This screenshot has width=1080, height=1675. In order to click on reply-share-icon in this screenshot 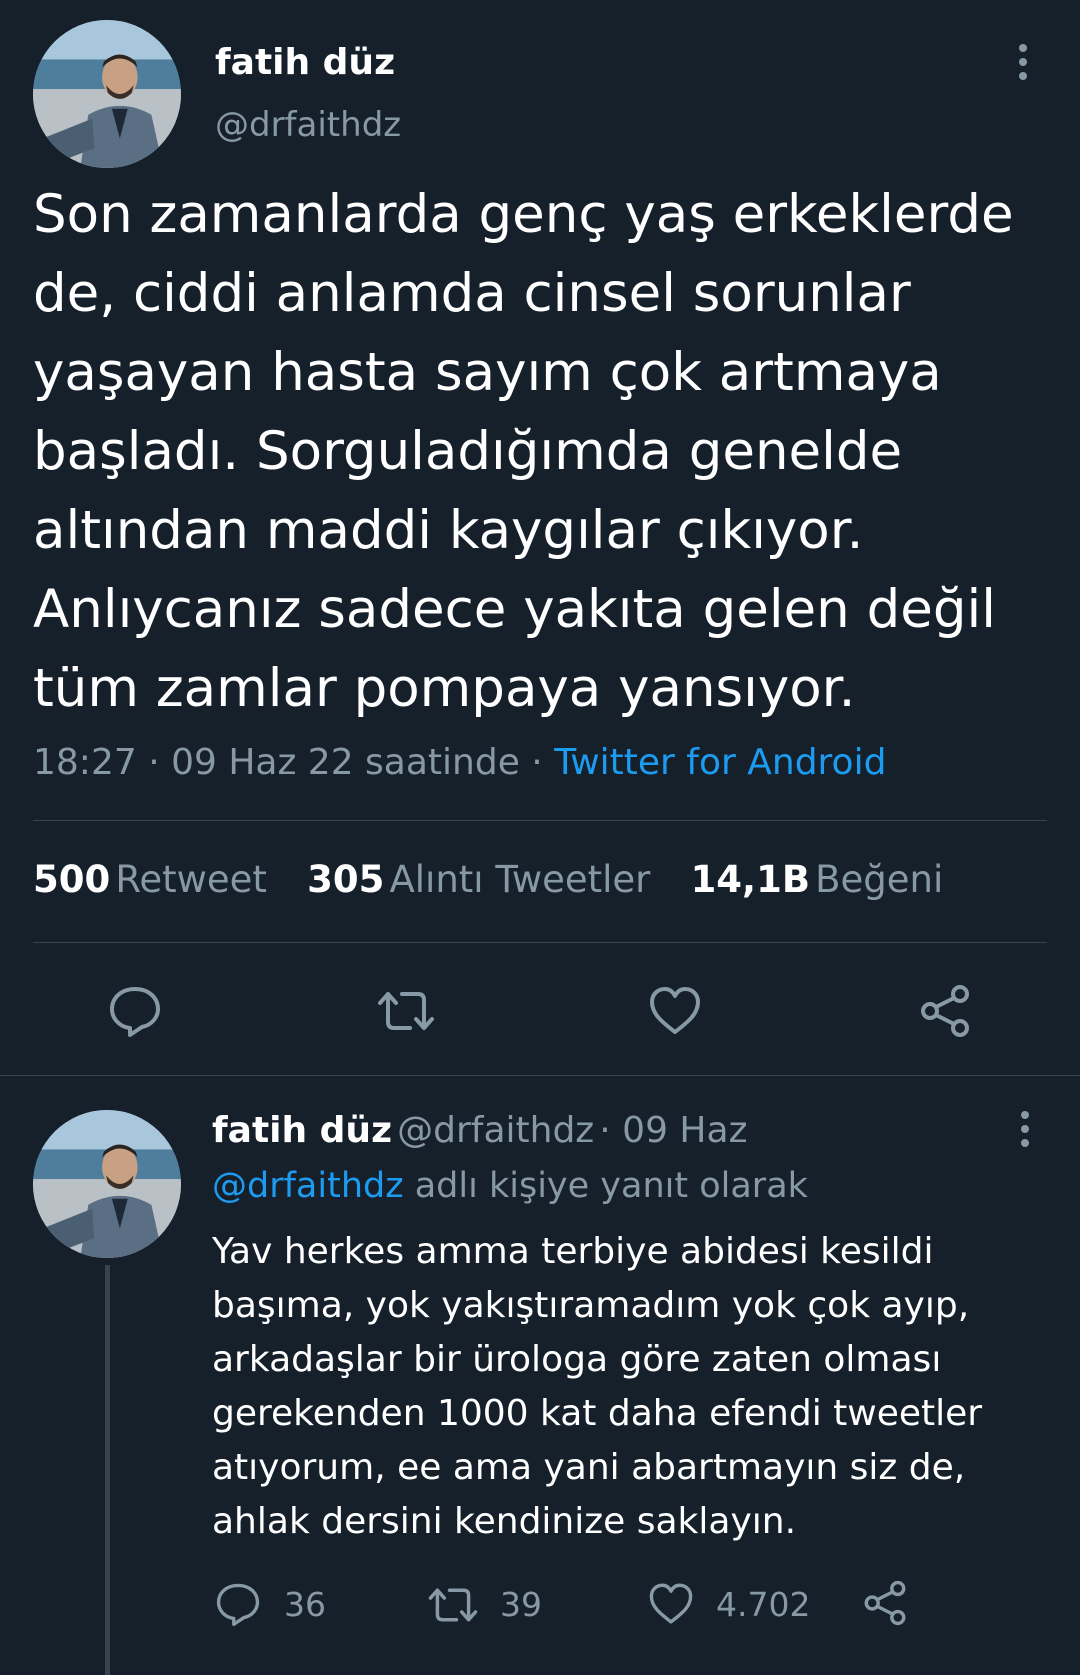, I will do `click(885, 1603)`.